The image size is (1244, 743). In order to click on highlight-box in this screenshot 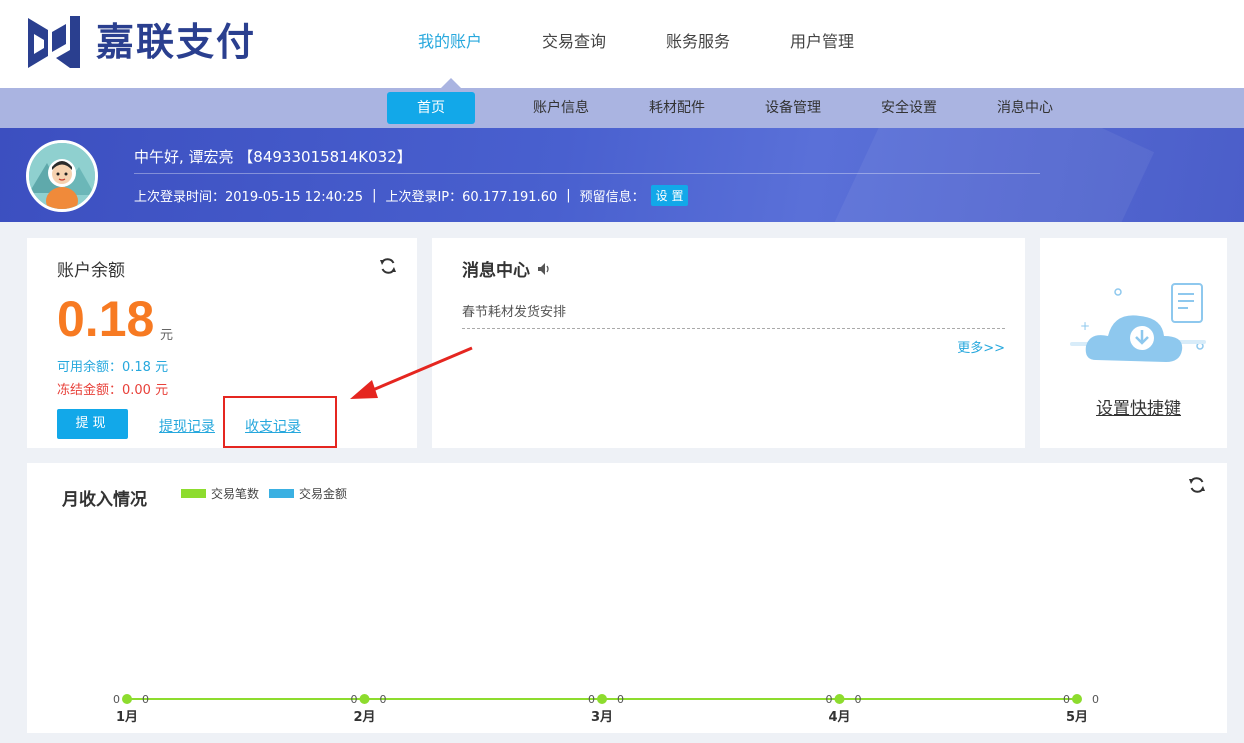, I will do `click(280, 422)`.